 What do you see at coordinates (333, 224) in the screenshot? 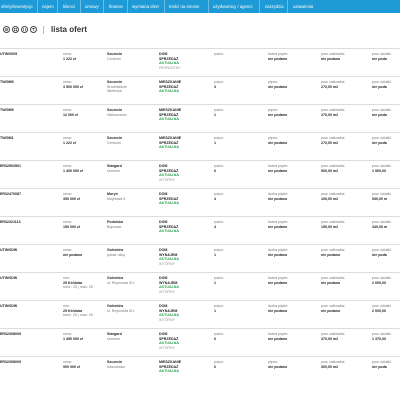
I see `offer-area: pow. całkowita: 150,00 m2` at bounding box center [333, 224].